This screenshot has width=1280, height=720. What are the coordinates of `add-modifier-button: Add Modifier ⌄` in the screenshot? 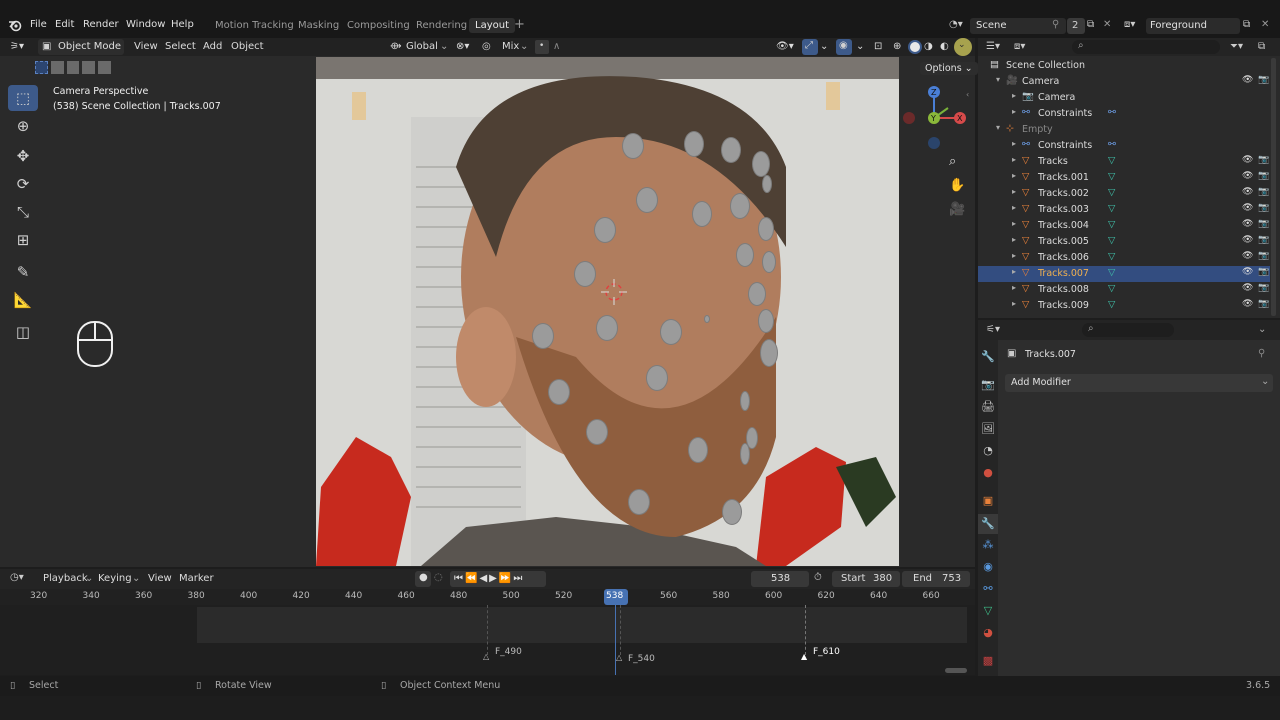 It's located at (1139, 383).